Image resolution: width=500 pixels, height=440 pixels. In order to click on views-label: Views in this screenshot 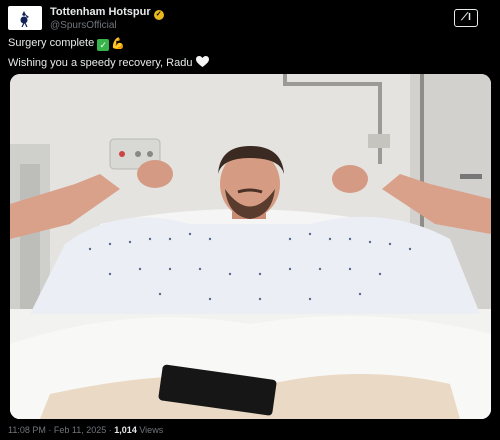, I will do `click(151, 430)`.